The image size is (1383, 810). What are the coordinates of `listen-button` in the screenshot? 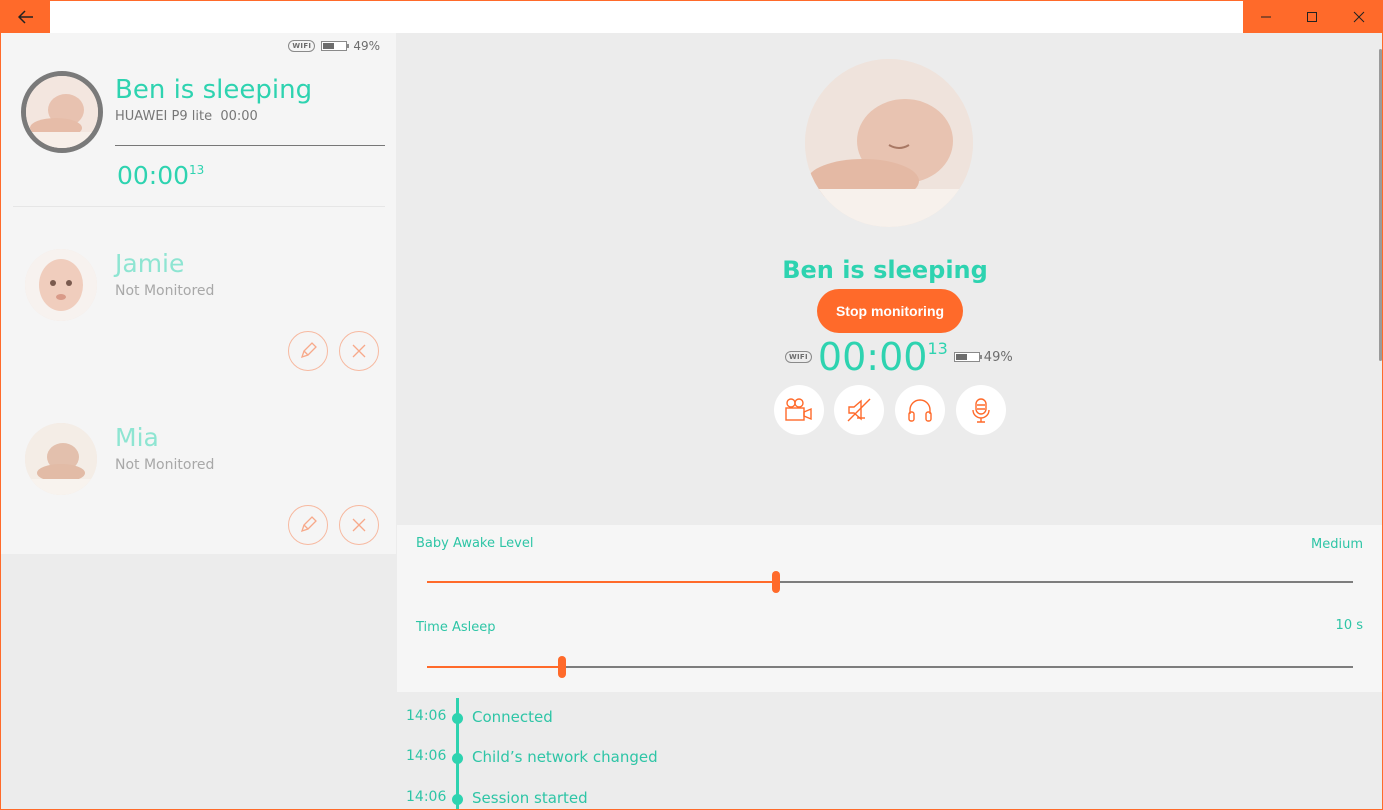 It's located at (920, 410).